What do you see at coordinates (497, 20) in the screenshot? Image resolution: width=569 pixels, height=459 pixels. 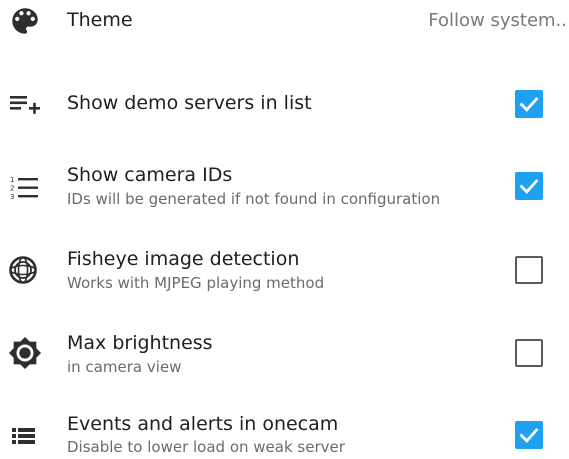 I see `theme-value: Follow system..` at bounding box center [497, 20].